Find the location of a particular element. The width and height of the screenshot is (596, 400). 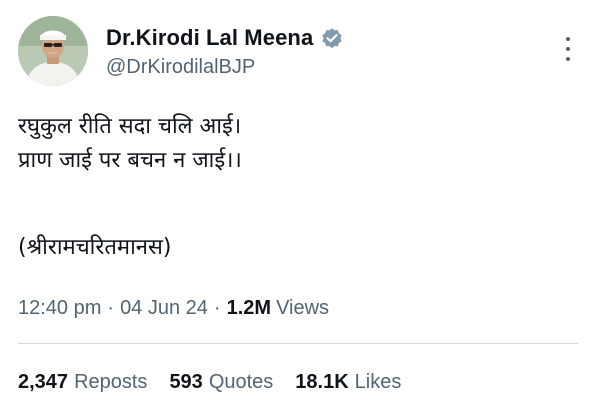

profile-photo-icon is located at coordinates (53, 51).